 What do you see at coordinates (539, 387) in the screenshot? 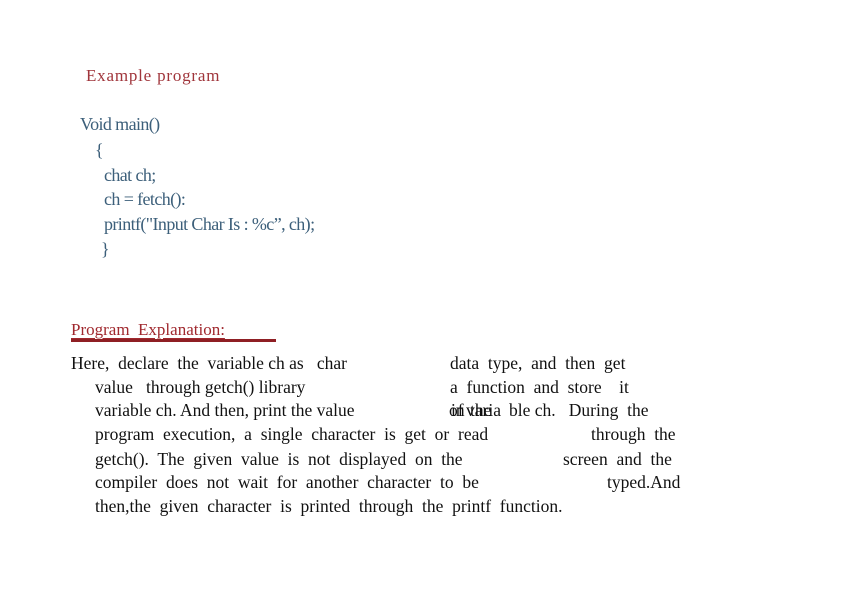
I see `paragraph-line: a function and store it` at bounding box center [539, 387].